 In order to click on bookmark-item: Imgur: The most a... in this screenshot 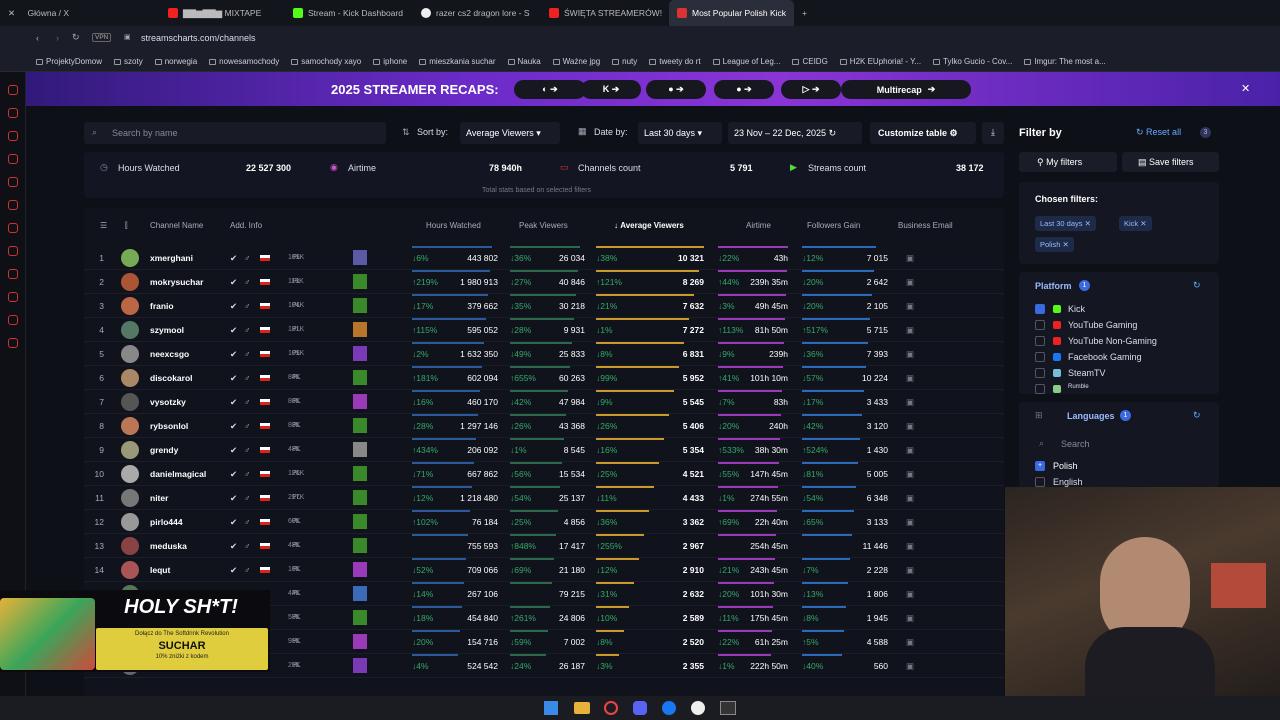, I will do `click(1065, 61)`.